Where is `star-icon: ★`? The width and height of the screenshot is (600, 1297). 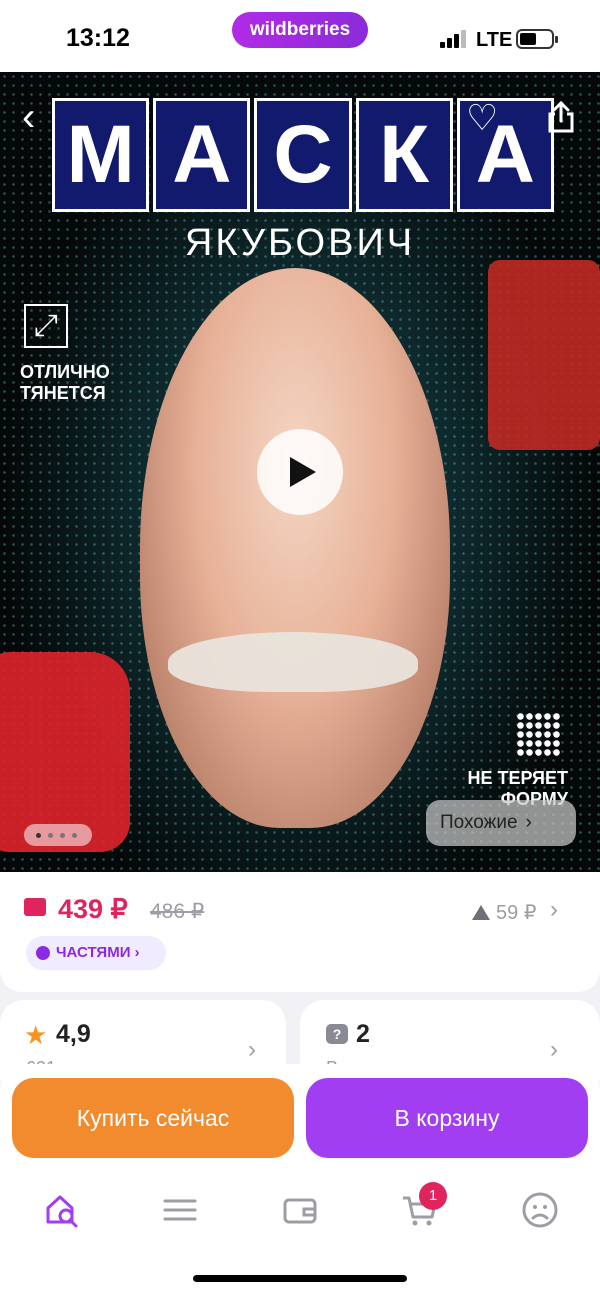 star-icon: ★ is located at coordinates (36, 1035).